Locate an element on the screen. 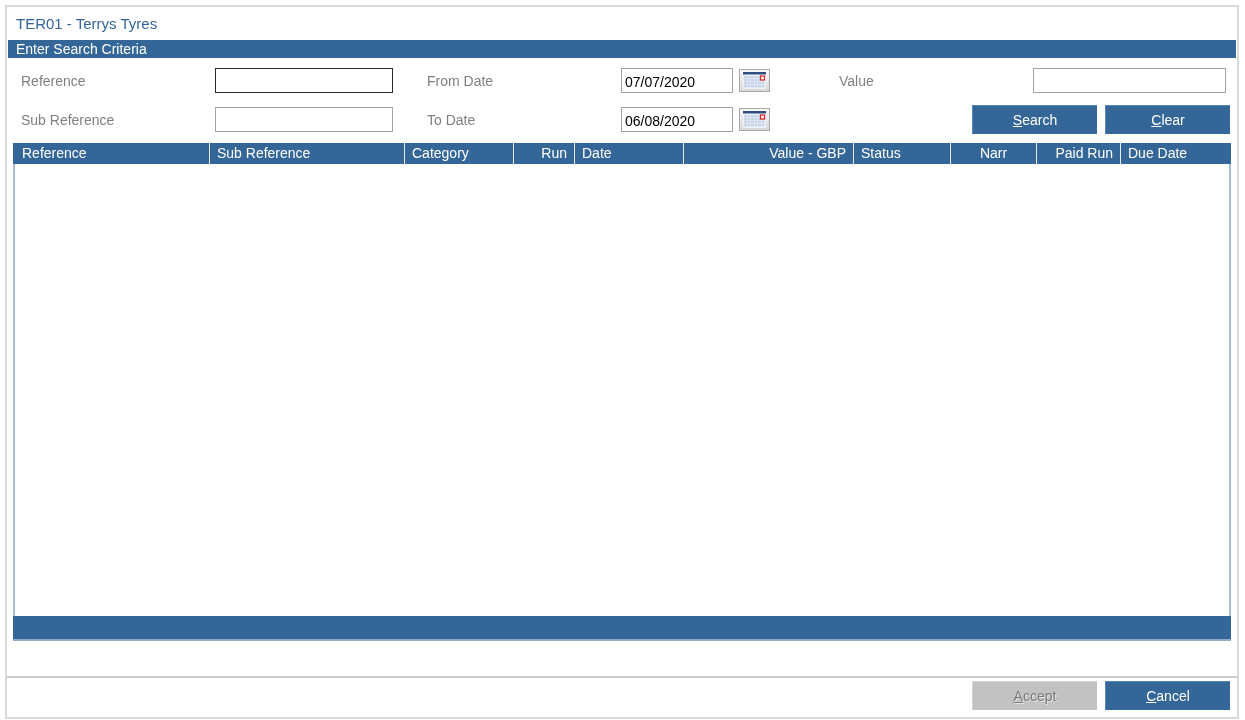 Image resolution: width=1245 pixels, height=720 pixels. field-label: From Date is located at coordinates (460, 80).